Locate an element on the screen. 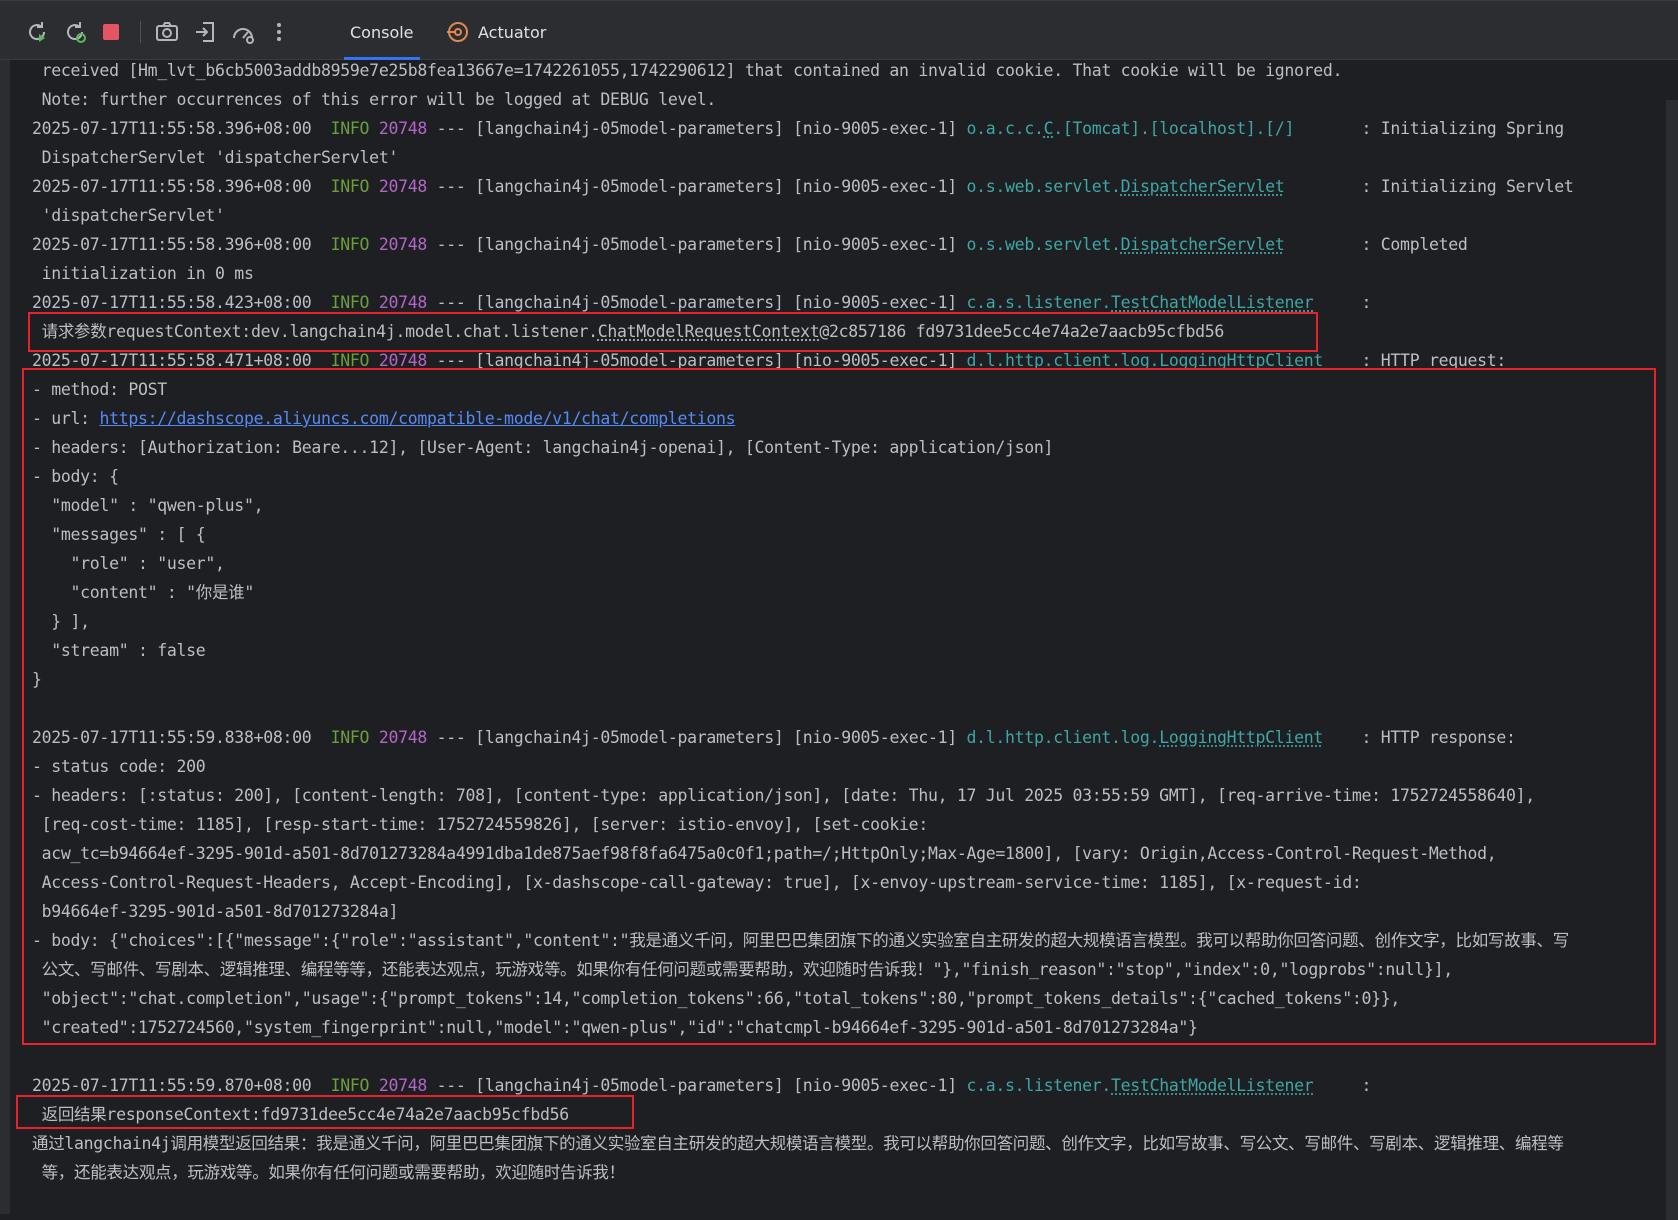 This screenshot has width=1678, height=1220. rerun-failed-icon is located at coordinates (75, 32).